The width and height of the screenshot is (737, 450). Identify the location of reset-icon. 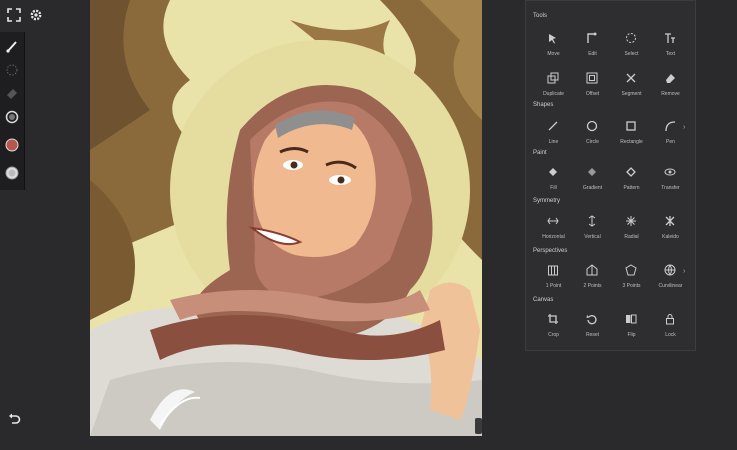
(592, 319).